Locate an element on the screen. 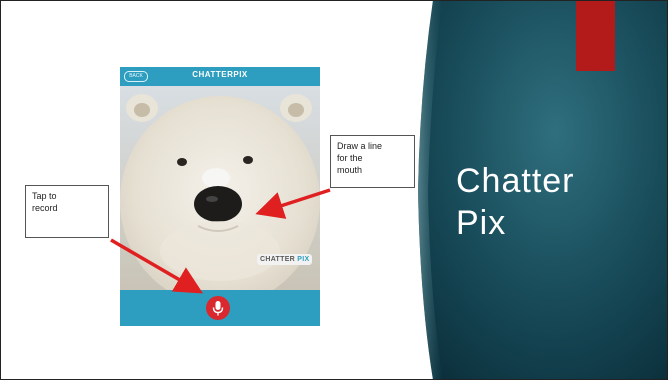  chatterpix-watermark: CHATTER PIX is located at coordinates (285, 259).